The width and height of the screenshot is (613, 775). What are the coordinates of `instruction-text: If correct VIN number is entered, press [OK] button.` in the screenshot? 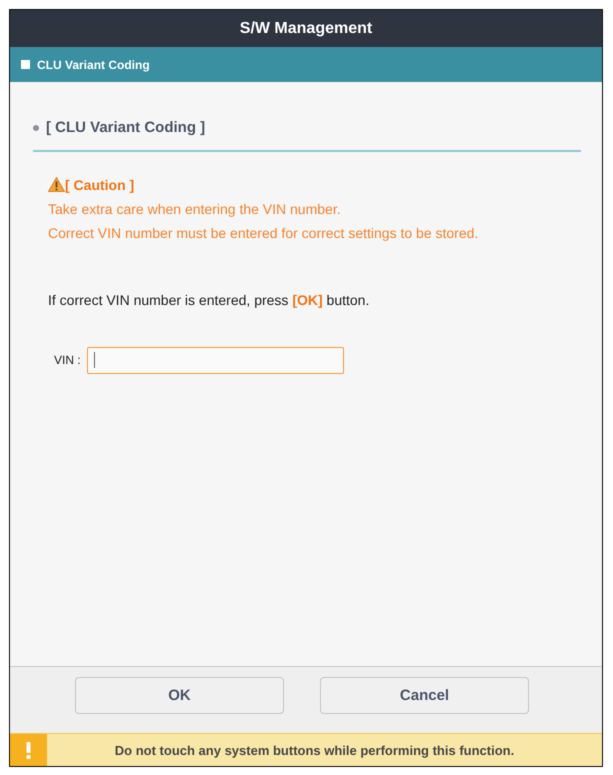 It's located at (209, 300).